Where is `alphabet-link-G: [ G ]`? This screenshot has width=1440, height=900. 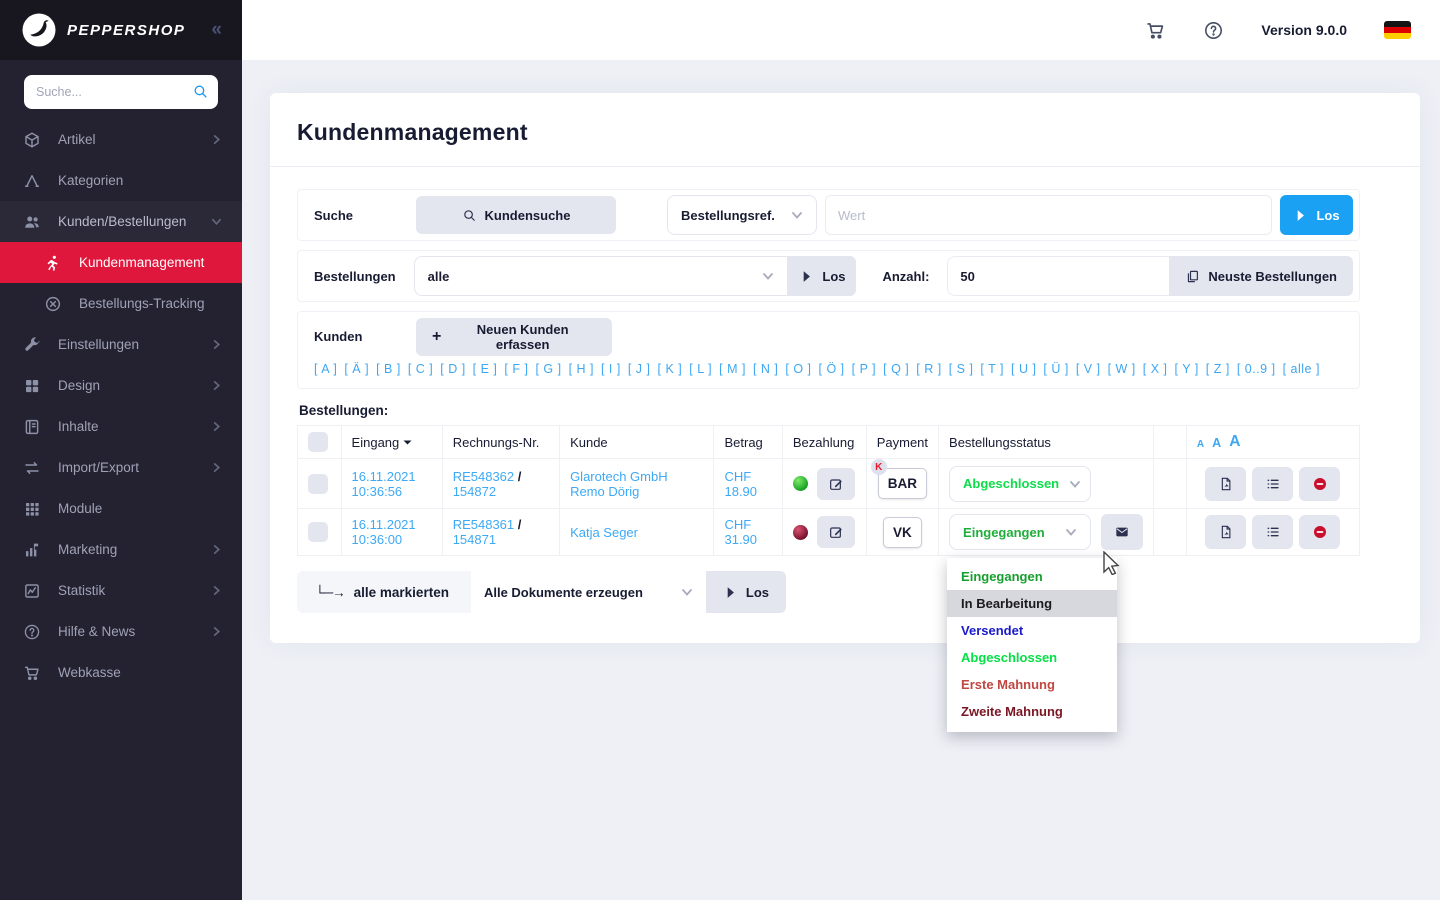
alphabet-link-G: [ G ] is located at coordinates (548, 369).